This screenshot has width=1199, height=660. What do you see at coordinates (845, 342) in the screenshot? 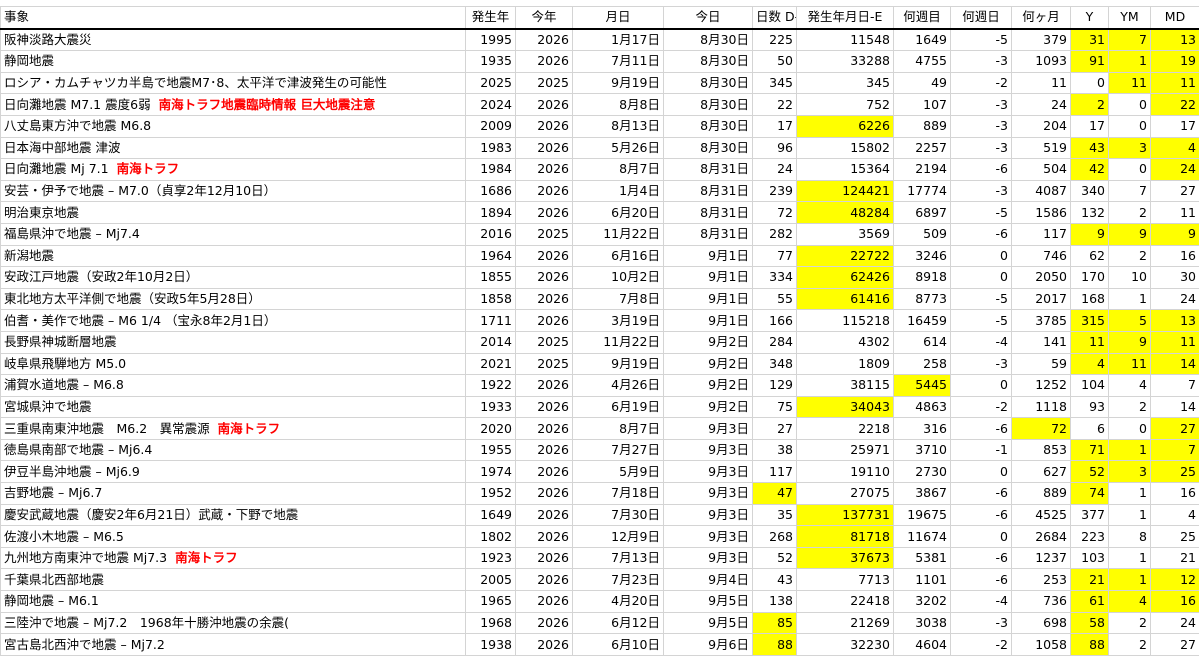
I see `cell-total-days: 4302` at bounding box center [845, 342].